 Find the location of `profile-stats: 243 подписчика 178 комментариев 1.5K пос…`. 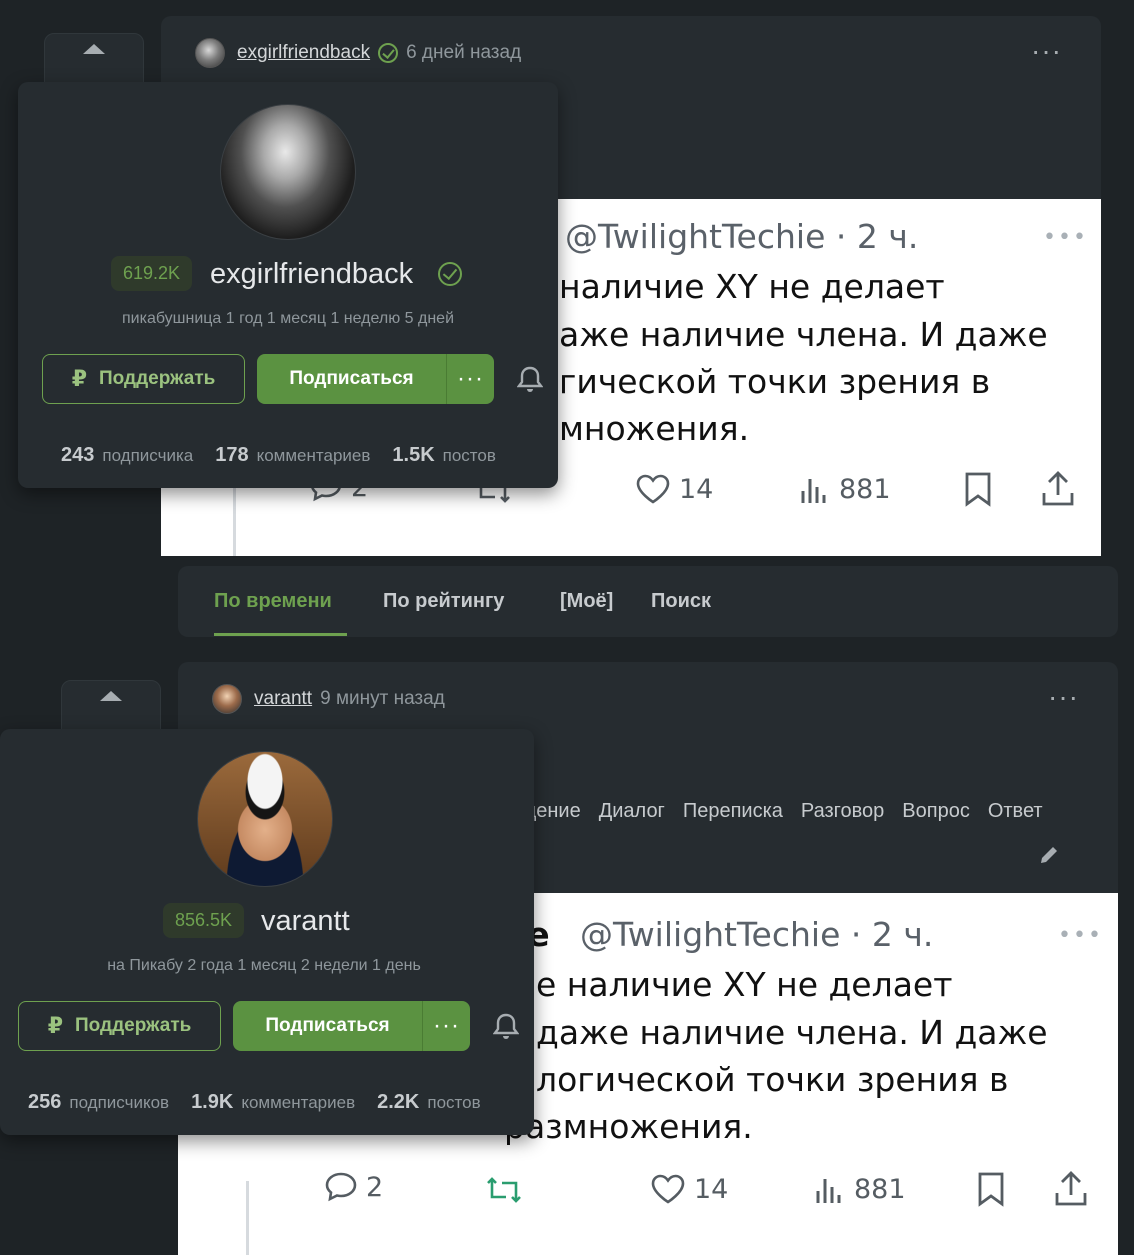

profile-stats: 243 подписчика 178 комментариев 1.5K пос… is located at coordinates (278, 455).